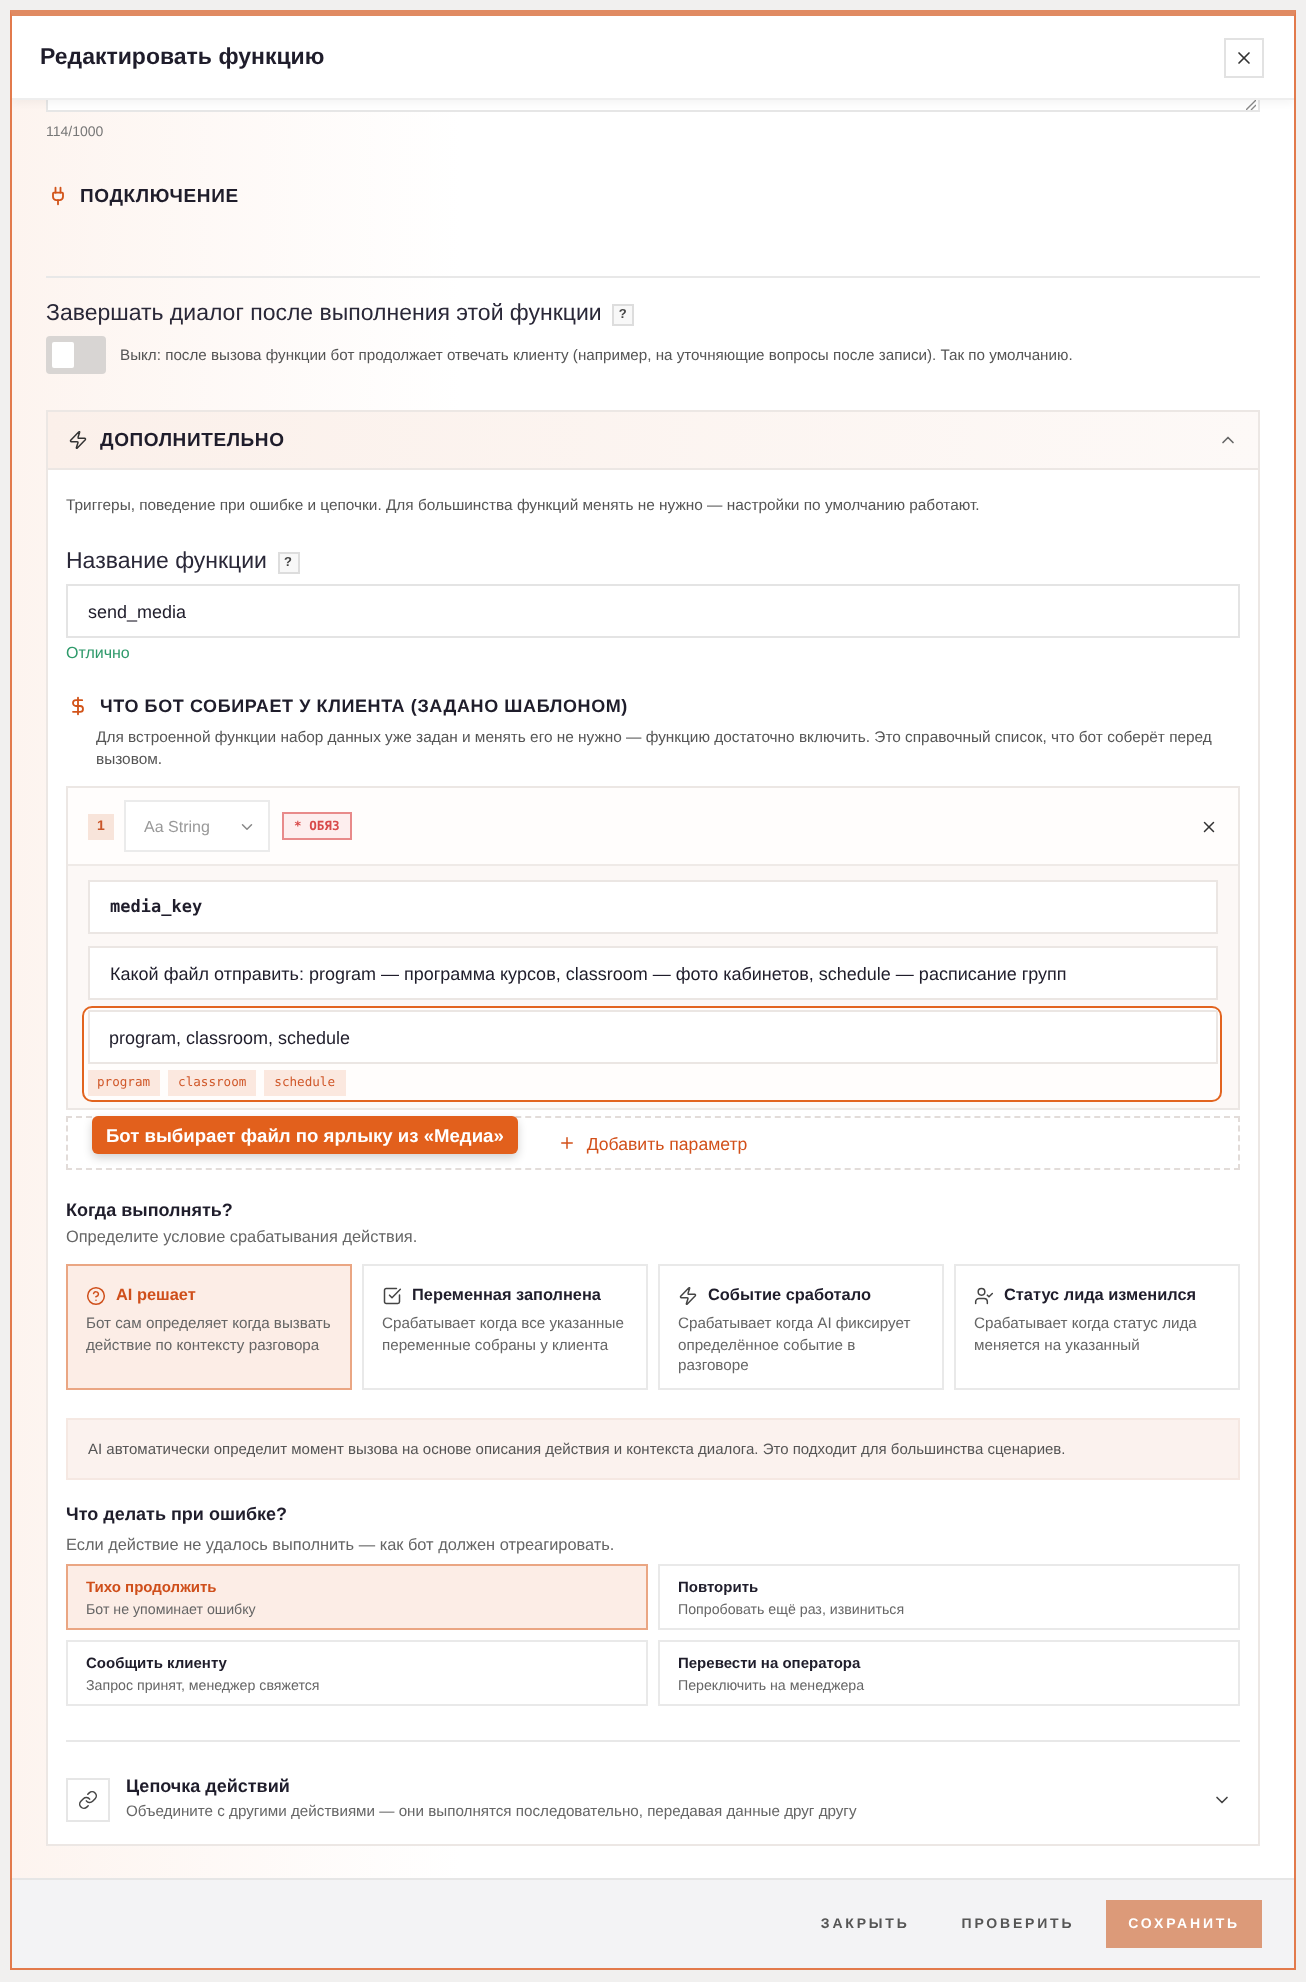 The image size is (1306, 1982). What do you see at coordinates (1251, 105) in the screenshot?
I see `resize-grip-icon` at bounding box center [1251, 105].